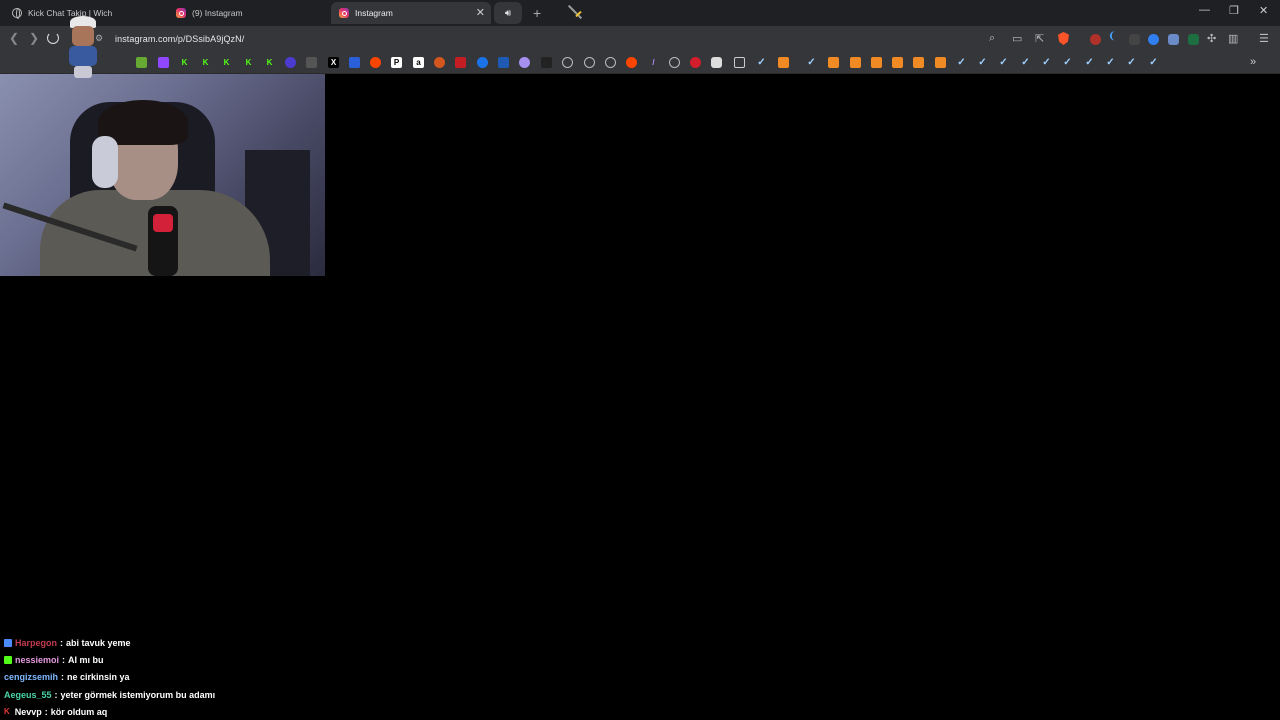 This screenshot has height=720, width=1280. I want to click on extensions-puzzle-icon: ✣, so click(1211, 38).